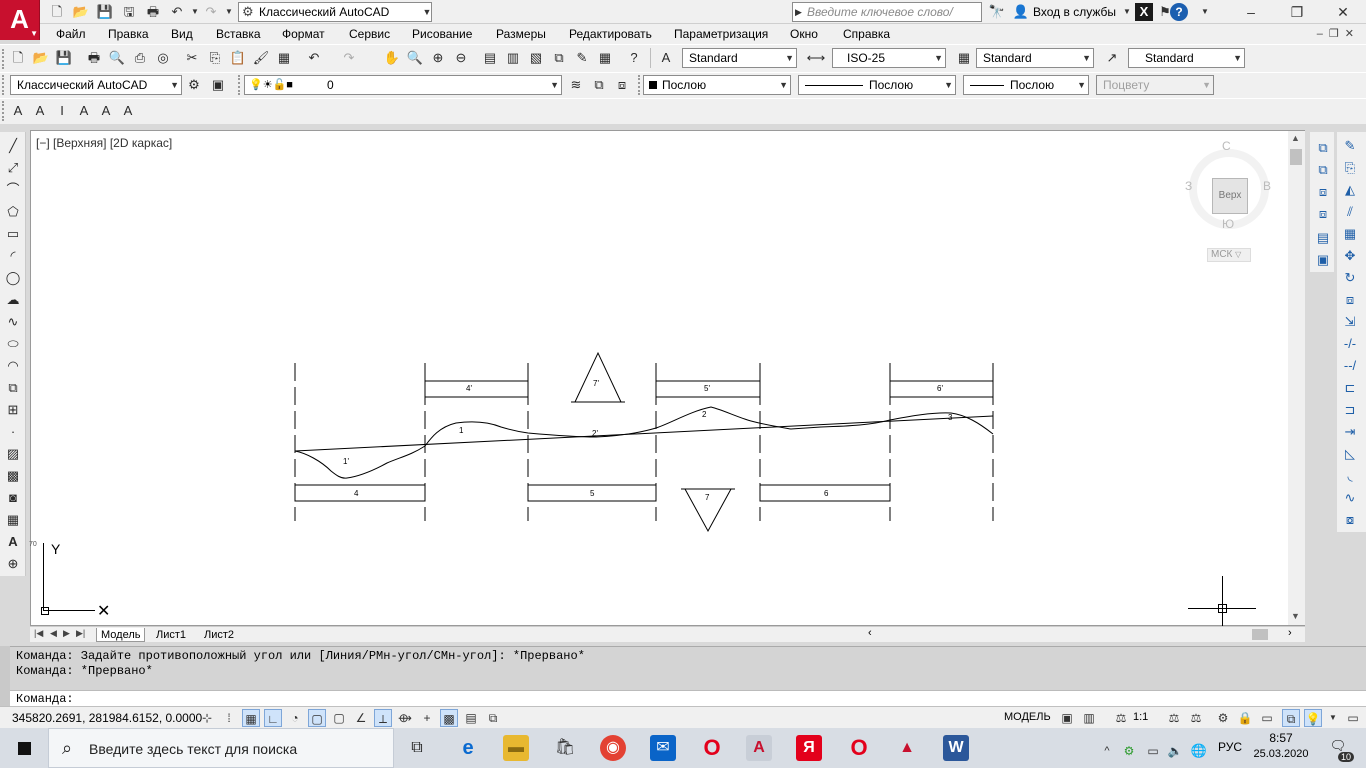 This screenshot has height=768, width=1366. What do you see at coordinates (599, 85) in the screenshot?
I see `make-current-layer-icon: ⧉` at bounding box center [599, 85].